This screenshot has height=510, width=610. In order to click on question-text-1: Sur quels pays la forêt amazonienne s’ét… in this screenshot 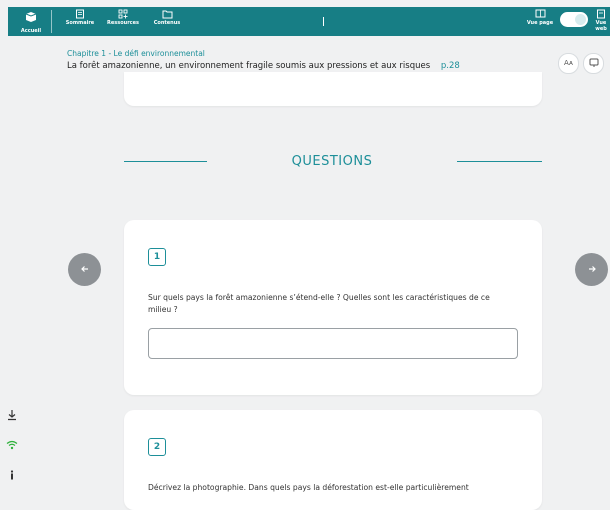, I will do `click(319, 303)`.